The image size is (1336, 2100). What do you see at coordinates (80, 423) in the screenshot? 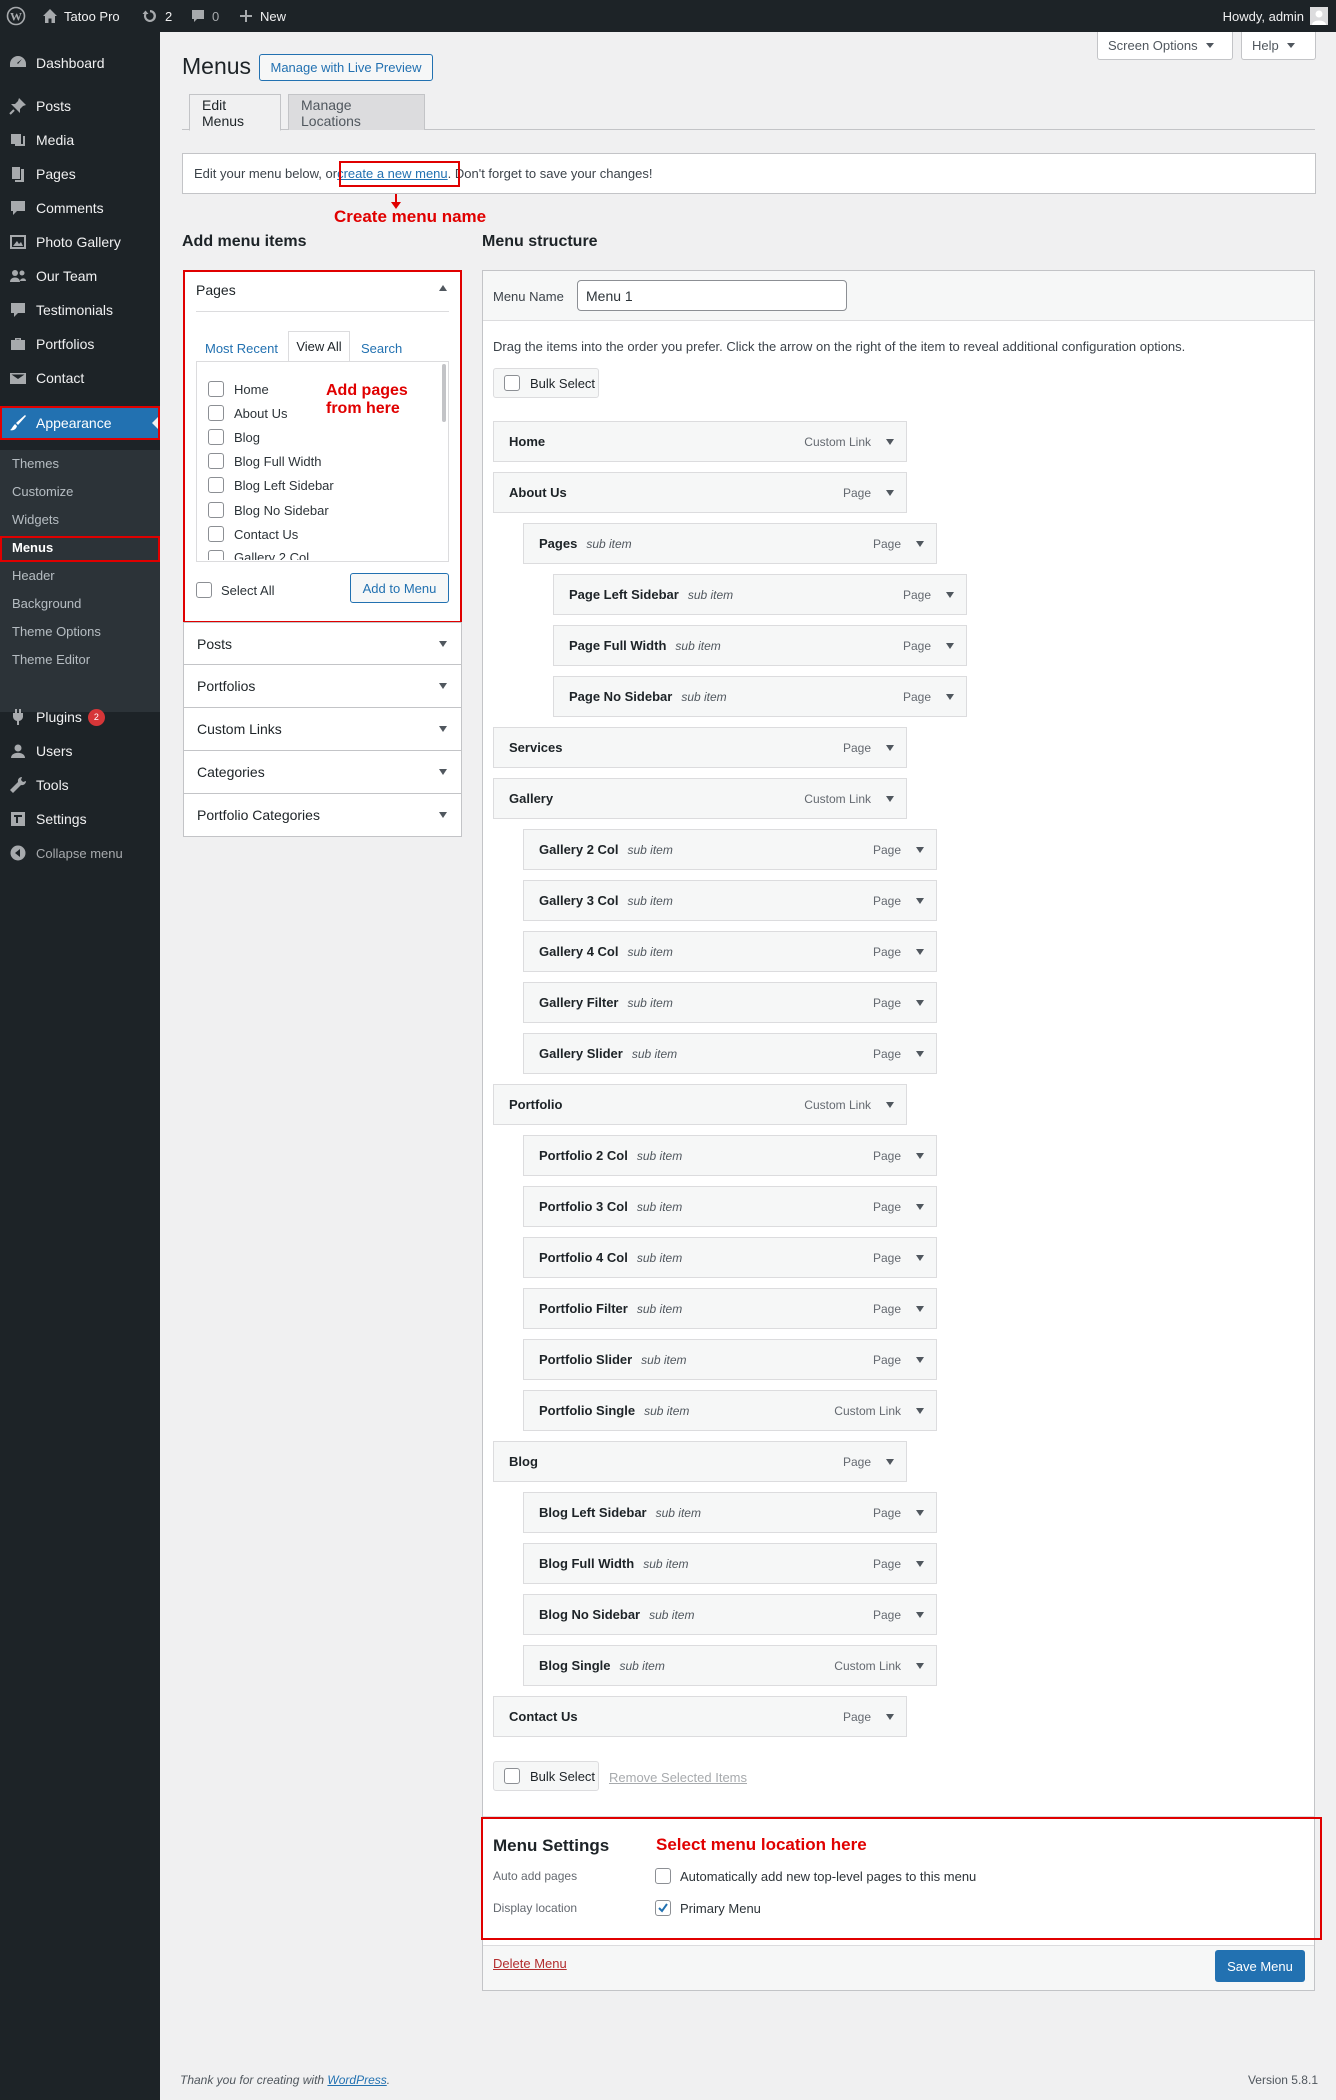
I see `menu-appearance: Appearance` at bounding box center [80, 423].